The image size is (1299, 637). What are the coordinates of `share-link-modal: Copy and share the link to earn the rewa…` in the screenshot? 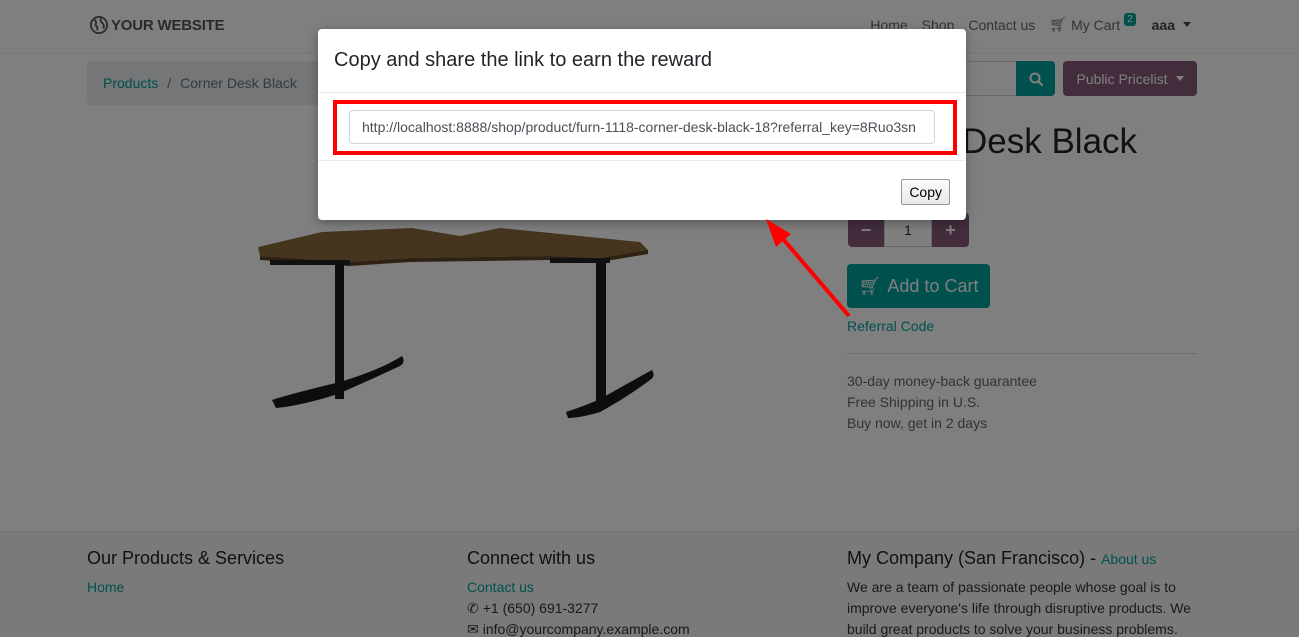 It's located at (642, 124).